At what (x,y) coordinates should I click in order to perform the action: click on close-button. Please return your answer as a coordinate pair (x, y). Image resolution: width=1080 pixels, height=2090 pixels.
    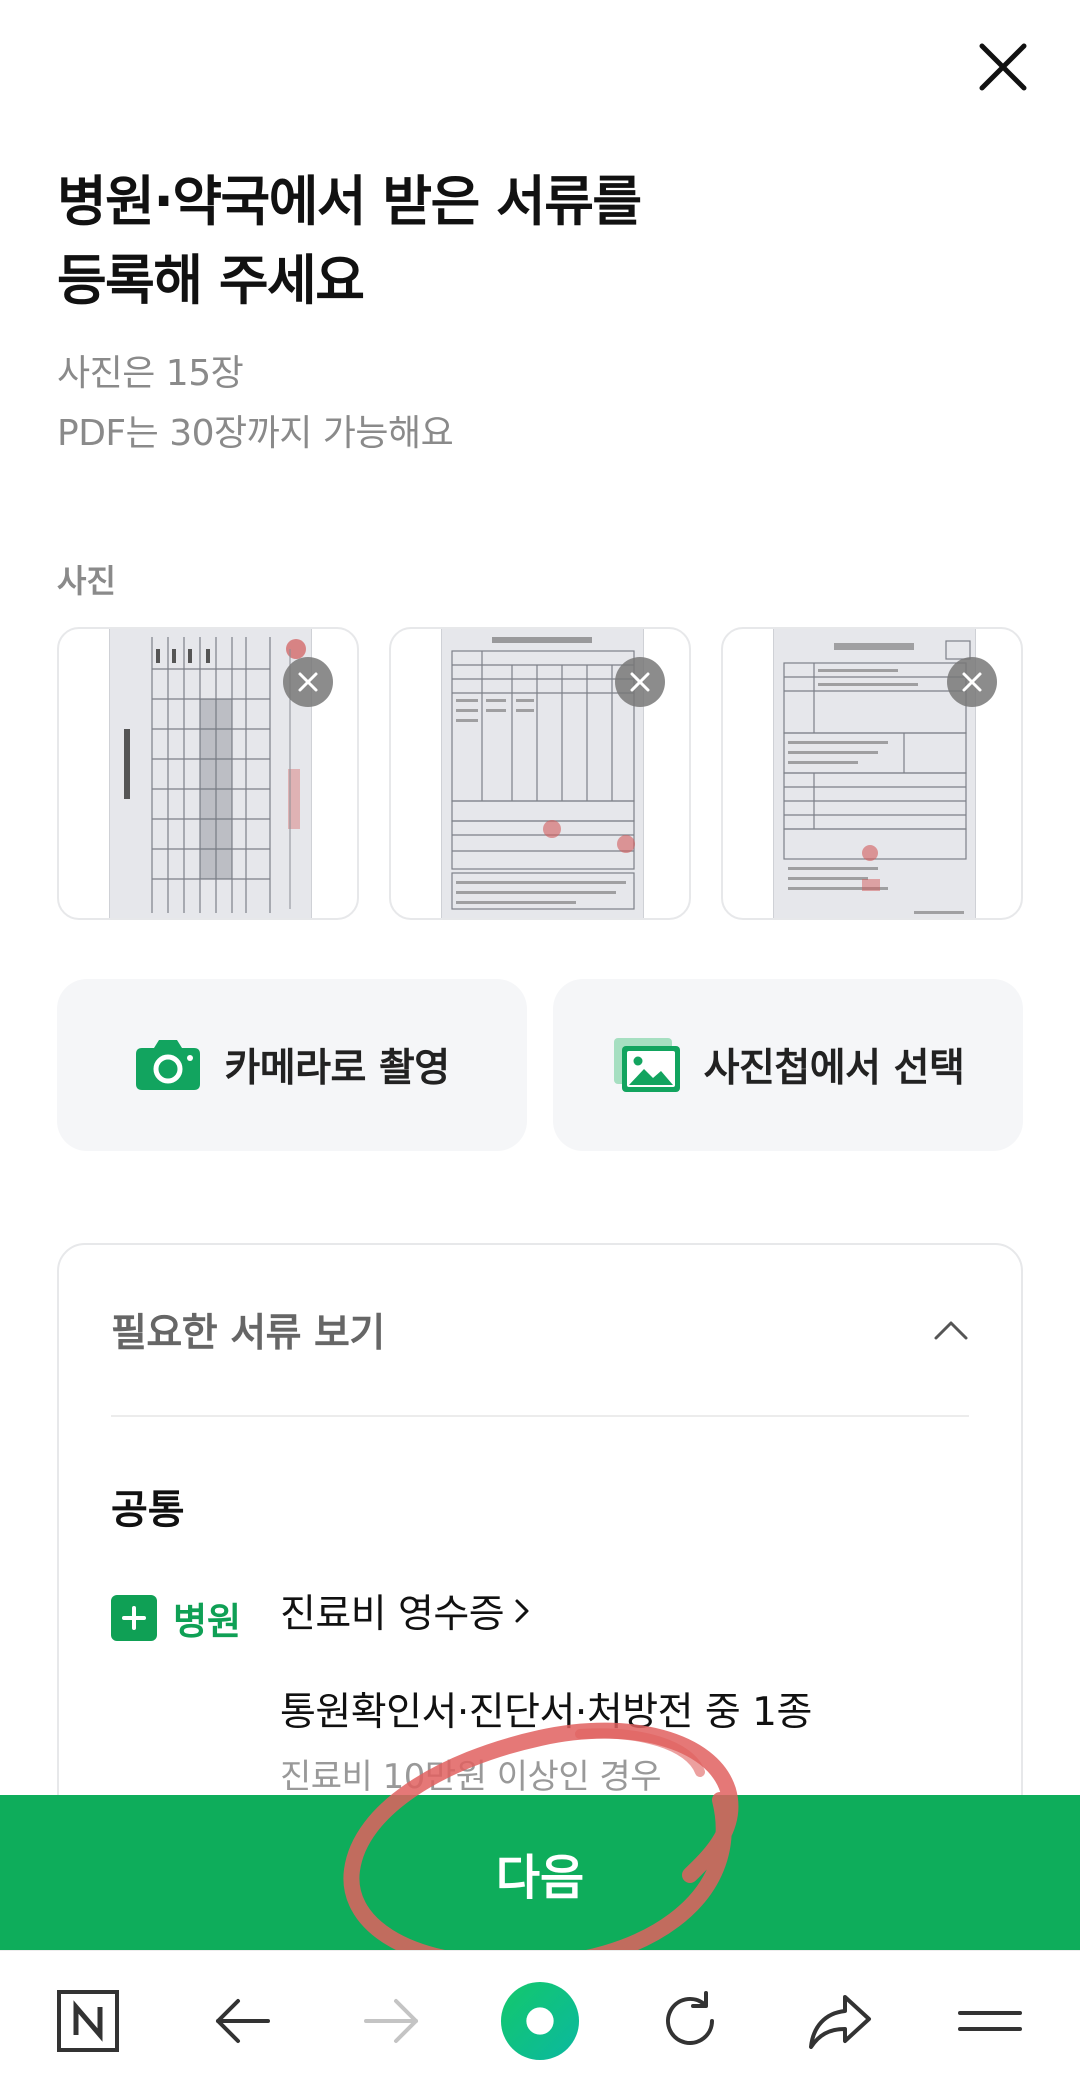
    Looking at the image, I should click on (1003, 67).